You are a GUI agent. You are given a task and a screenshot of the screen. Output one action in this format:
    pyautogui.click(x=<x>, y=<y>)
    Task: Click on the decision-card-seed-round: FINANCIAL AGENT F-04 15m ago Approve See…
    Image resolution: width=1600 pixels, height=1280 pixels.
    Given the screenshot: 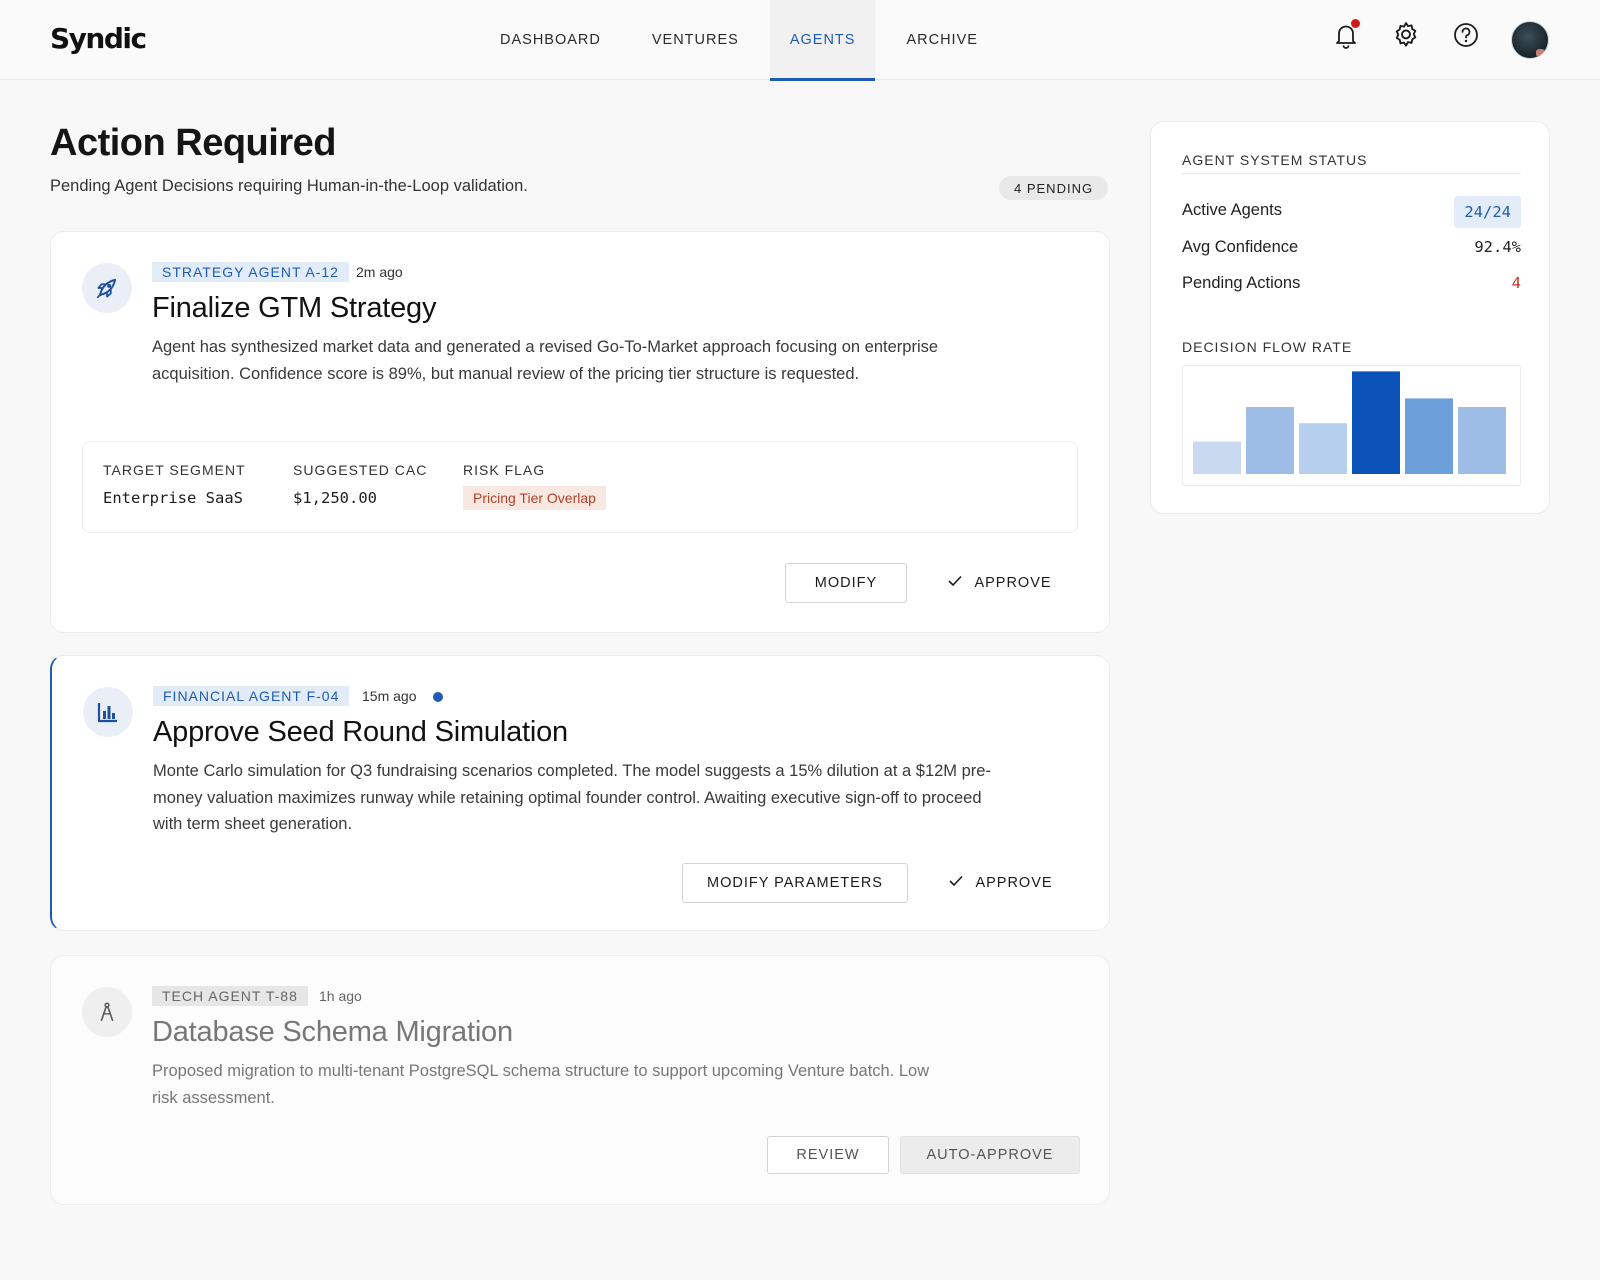 What is the action you would take?
    pyautogui.click(x=580, y=793)
    